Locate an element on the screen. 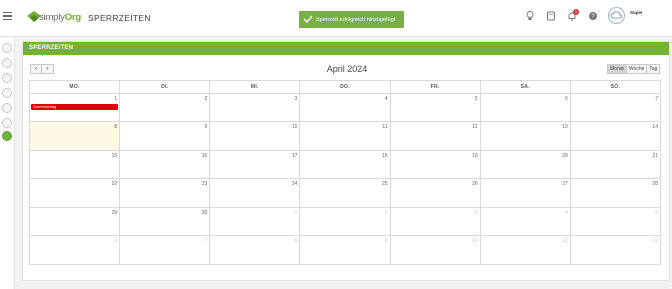  day-number: 21 is located at coordinates (655, 155).